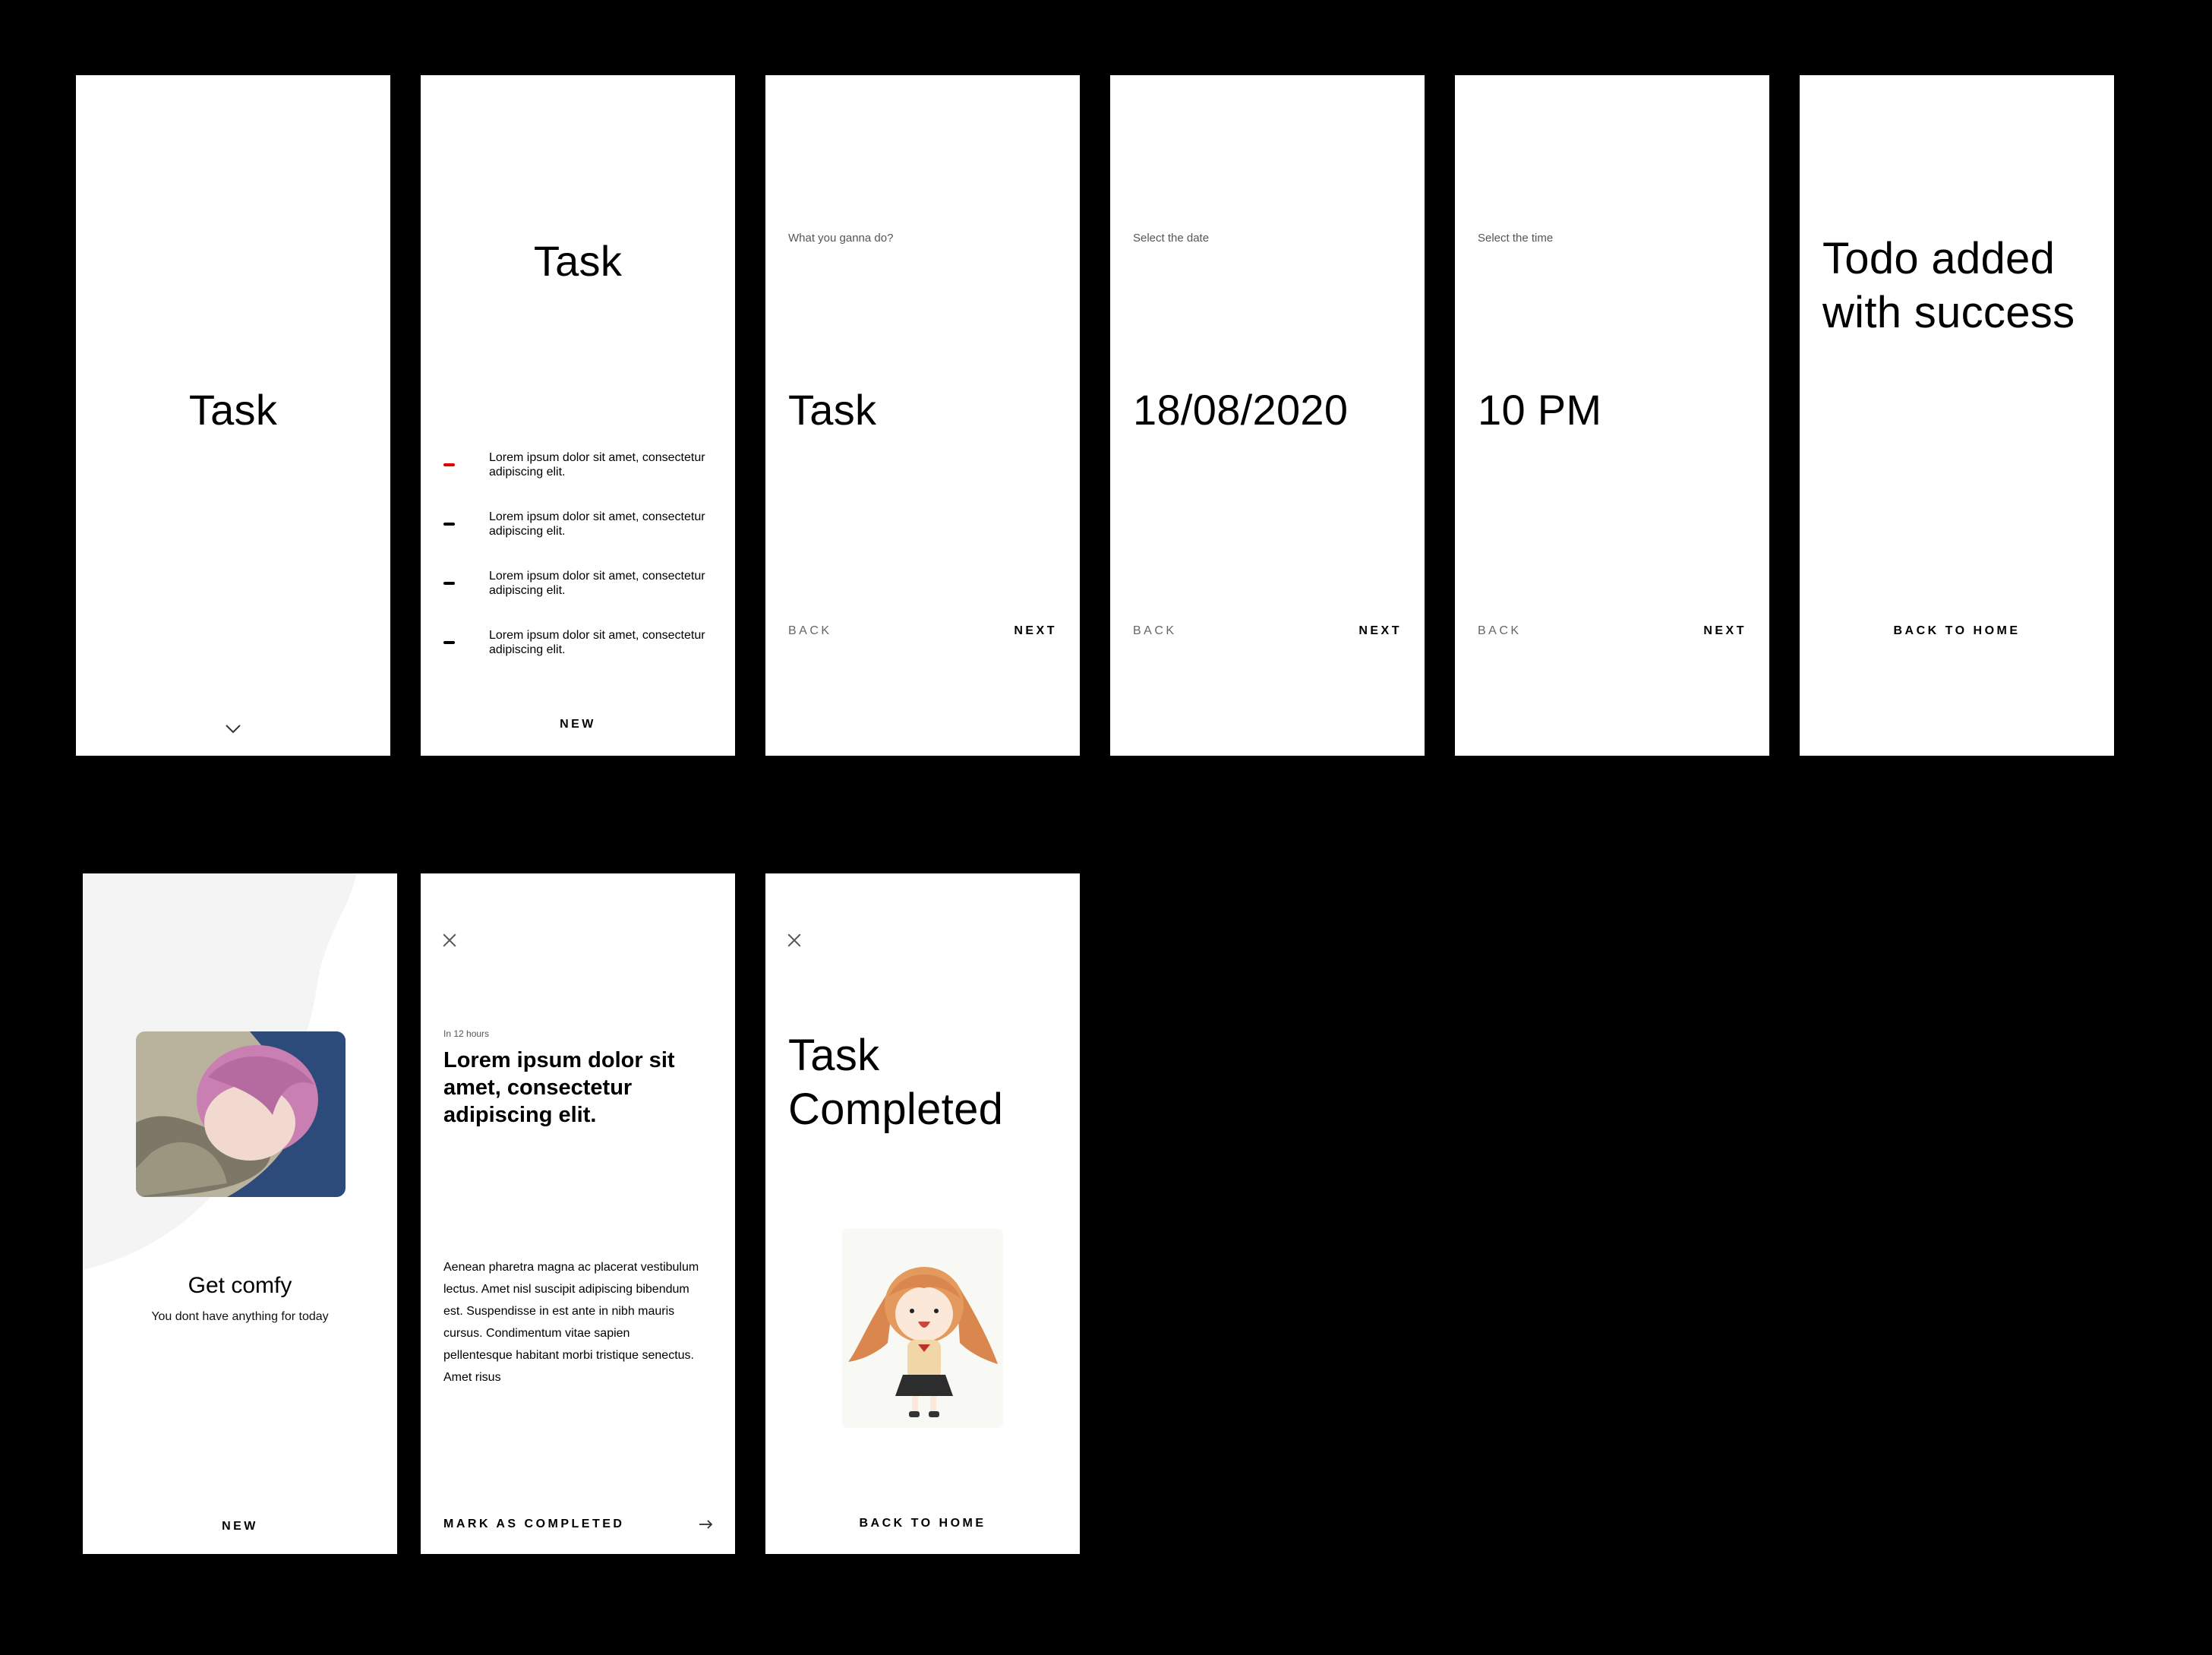  Describe the element at coordinates (1948, 285) in the screenshot. I see `success-title: Todo added with success` at that location.